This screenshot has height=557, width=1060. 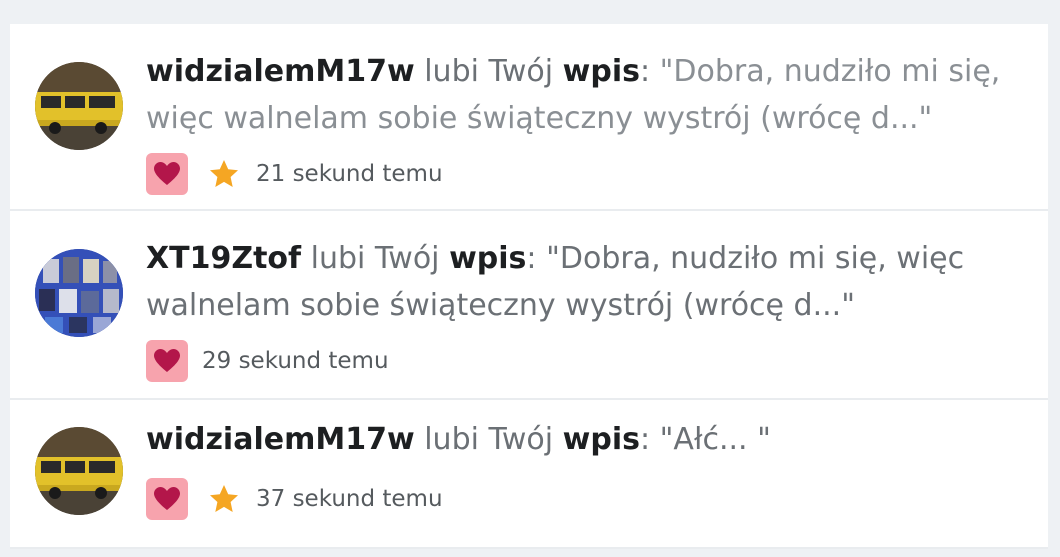 I want to click on quote-text: "Ałć... ", so click(x=715, y=439).